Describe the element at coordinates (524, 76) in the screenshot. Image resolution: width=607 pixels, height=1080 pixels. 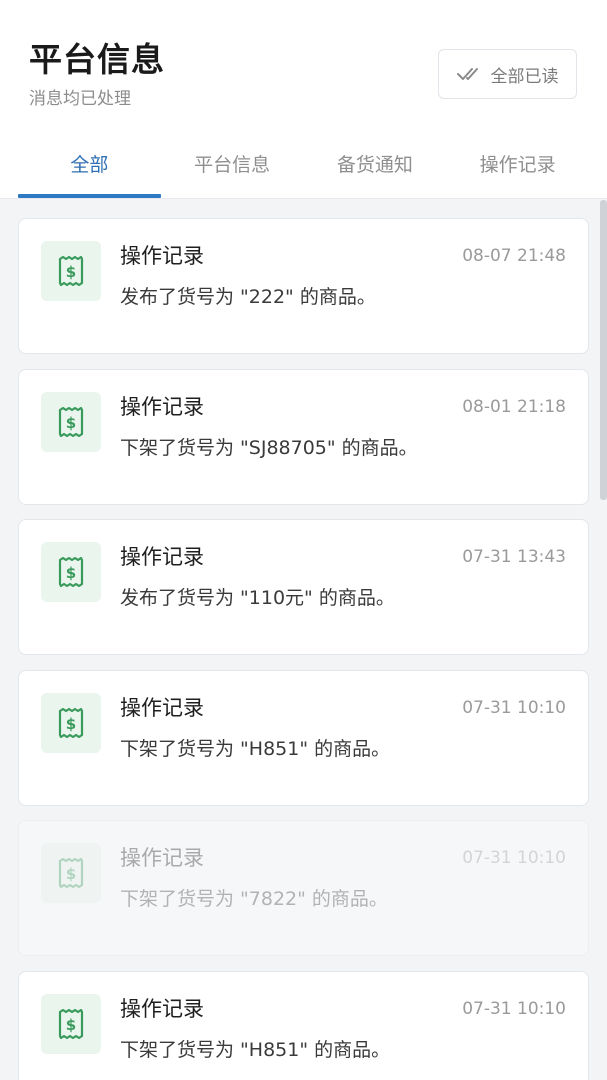
I see `mark-all-read-label: 全部已读` at that location.